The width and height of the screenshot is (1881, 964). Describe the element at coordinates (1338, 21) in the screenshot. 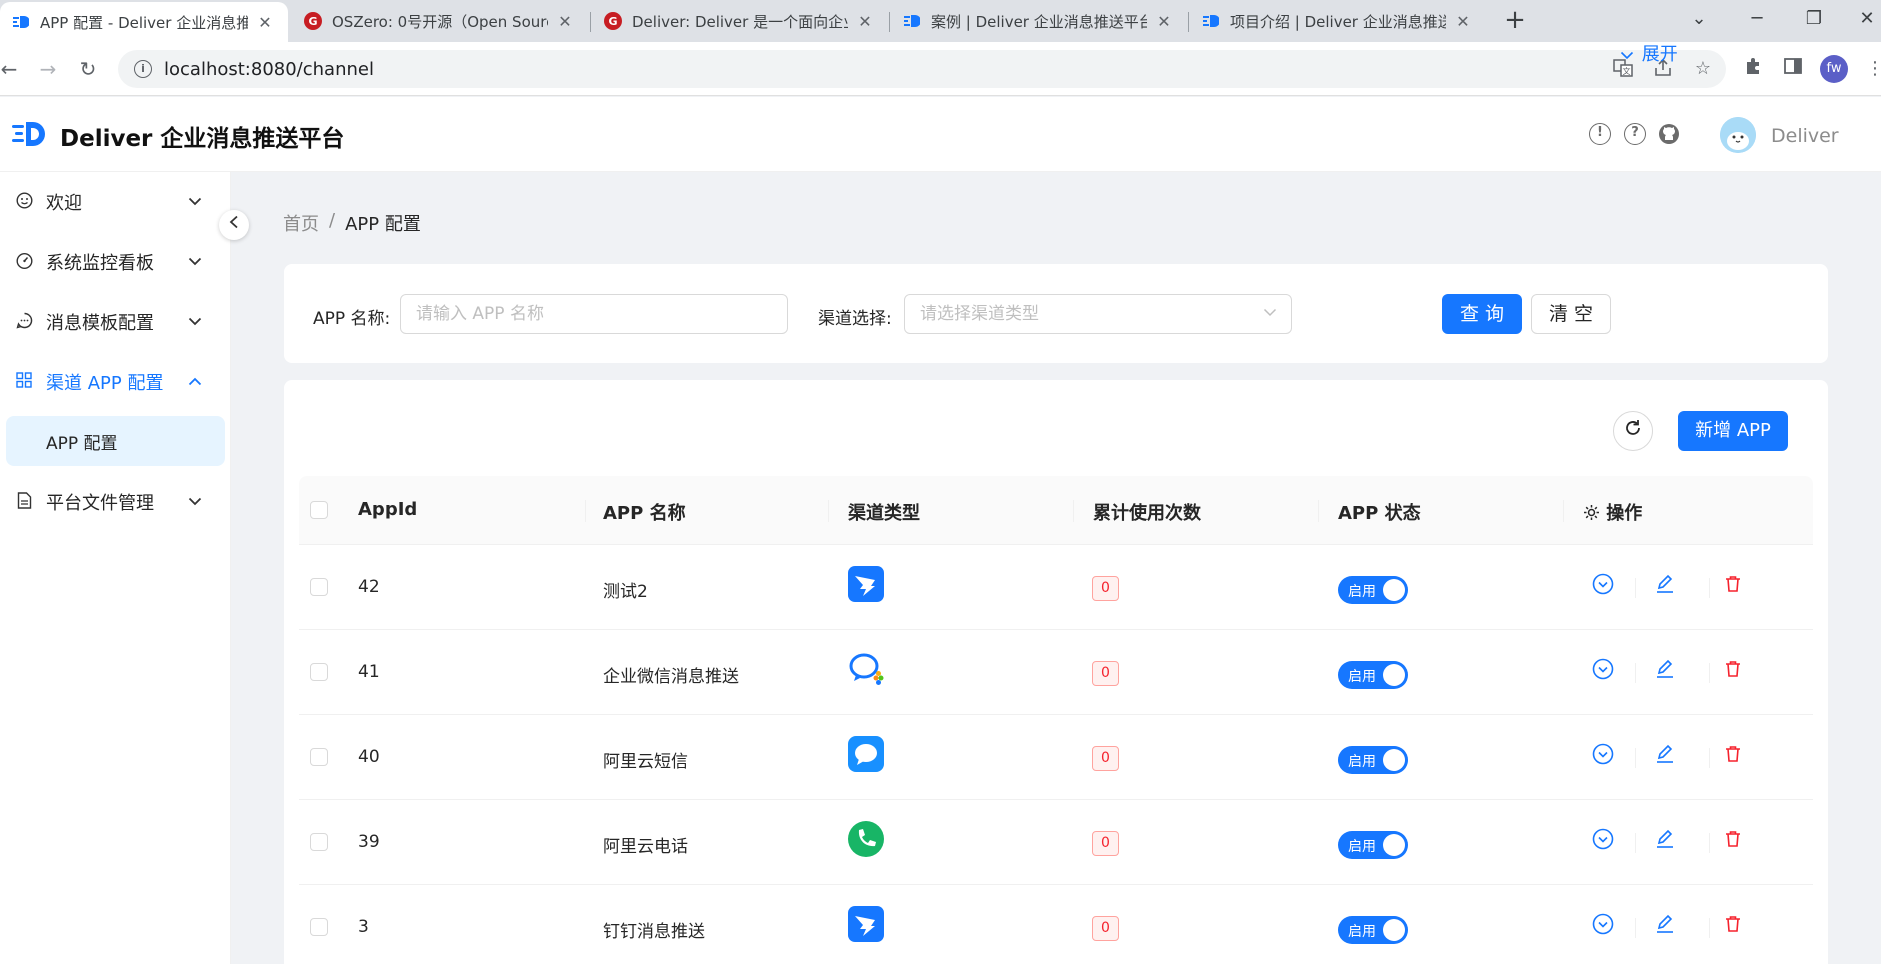

I see `browser-tab: 项目介绍 | Deliver 企业消息推送平台 ✕` at that location.